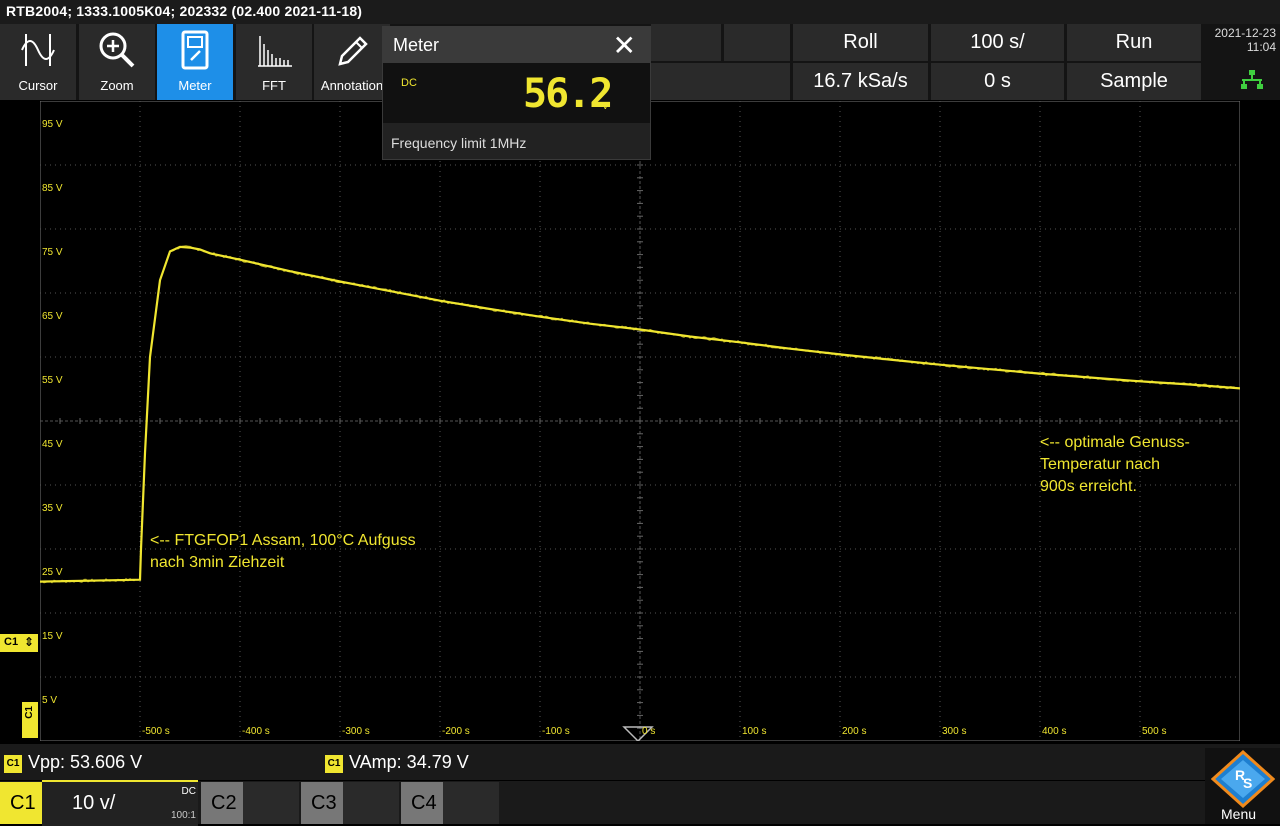 This screenshot has width=1280, height=826. Describe the element at coordinates (353, 51) in the screenshot. I see `pencil-icon` at that location.